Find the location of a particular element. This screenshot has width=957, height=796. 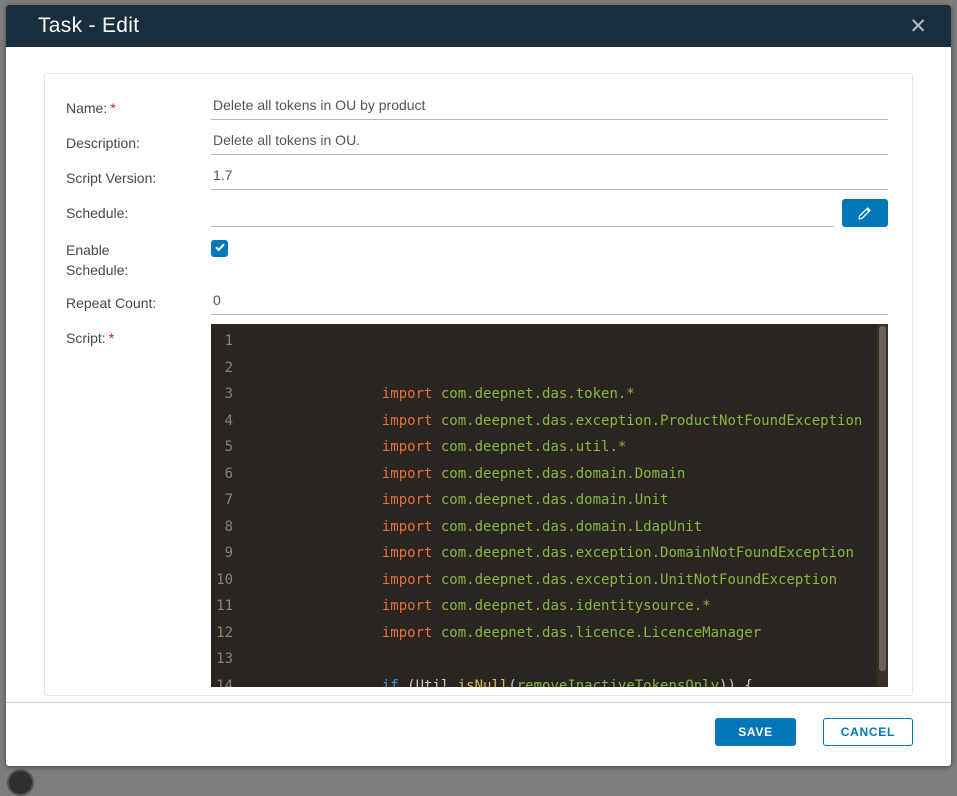

code-text: import com.deepnet.das.domain.LdapUnit is located at coordinates (542, 526).